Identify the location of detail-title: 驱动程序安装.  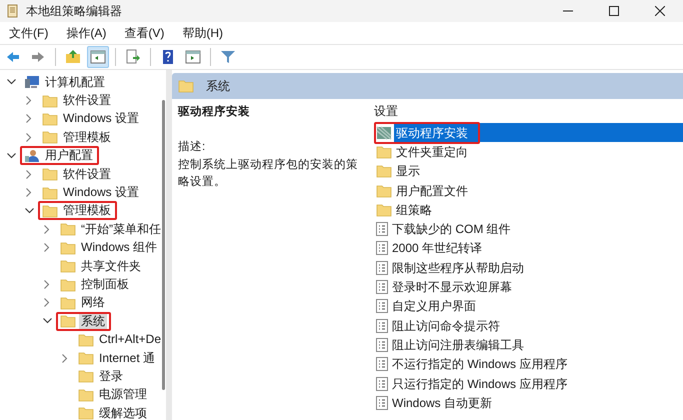
(214, 112).